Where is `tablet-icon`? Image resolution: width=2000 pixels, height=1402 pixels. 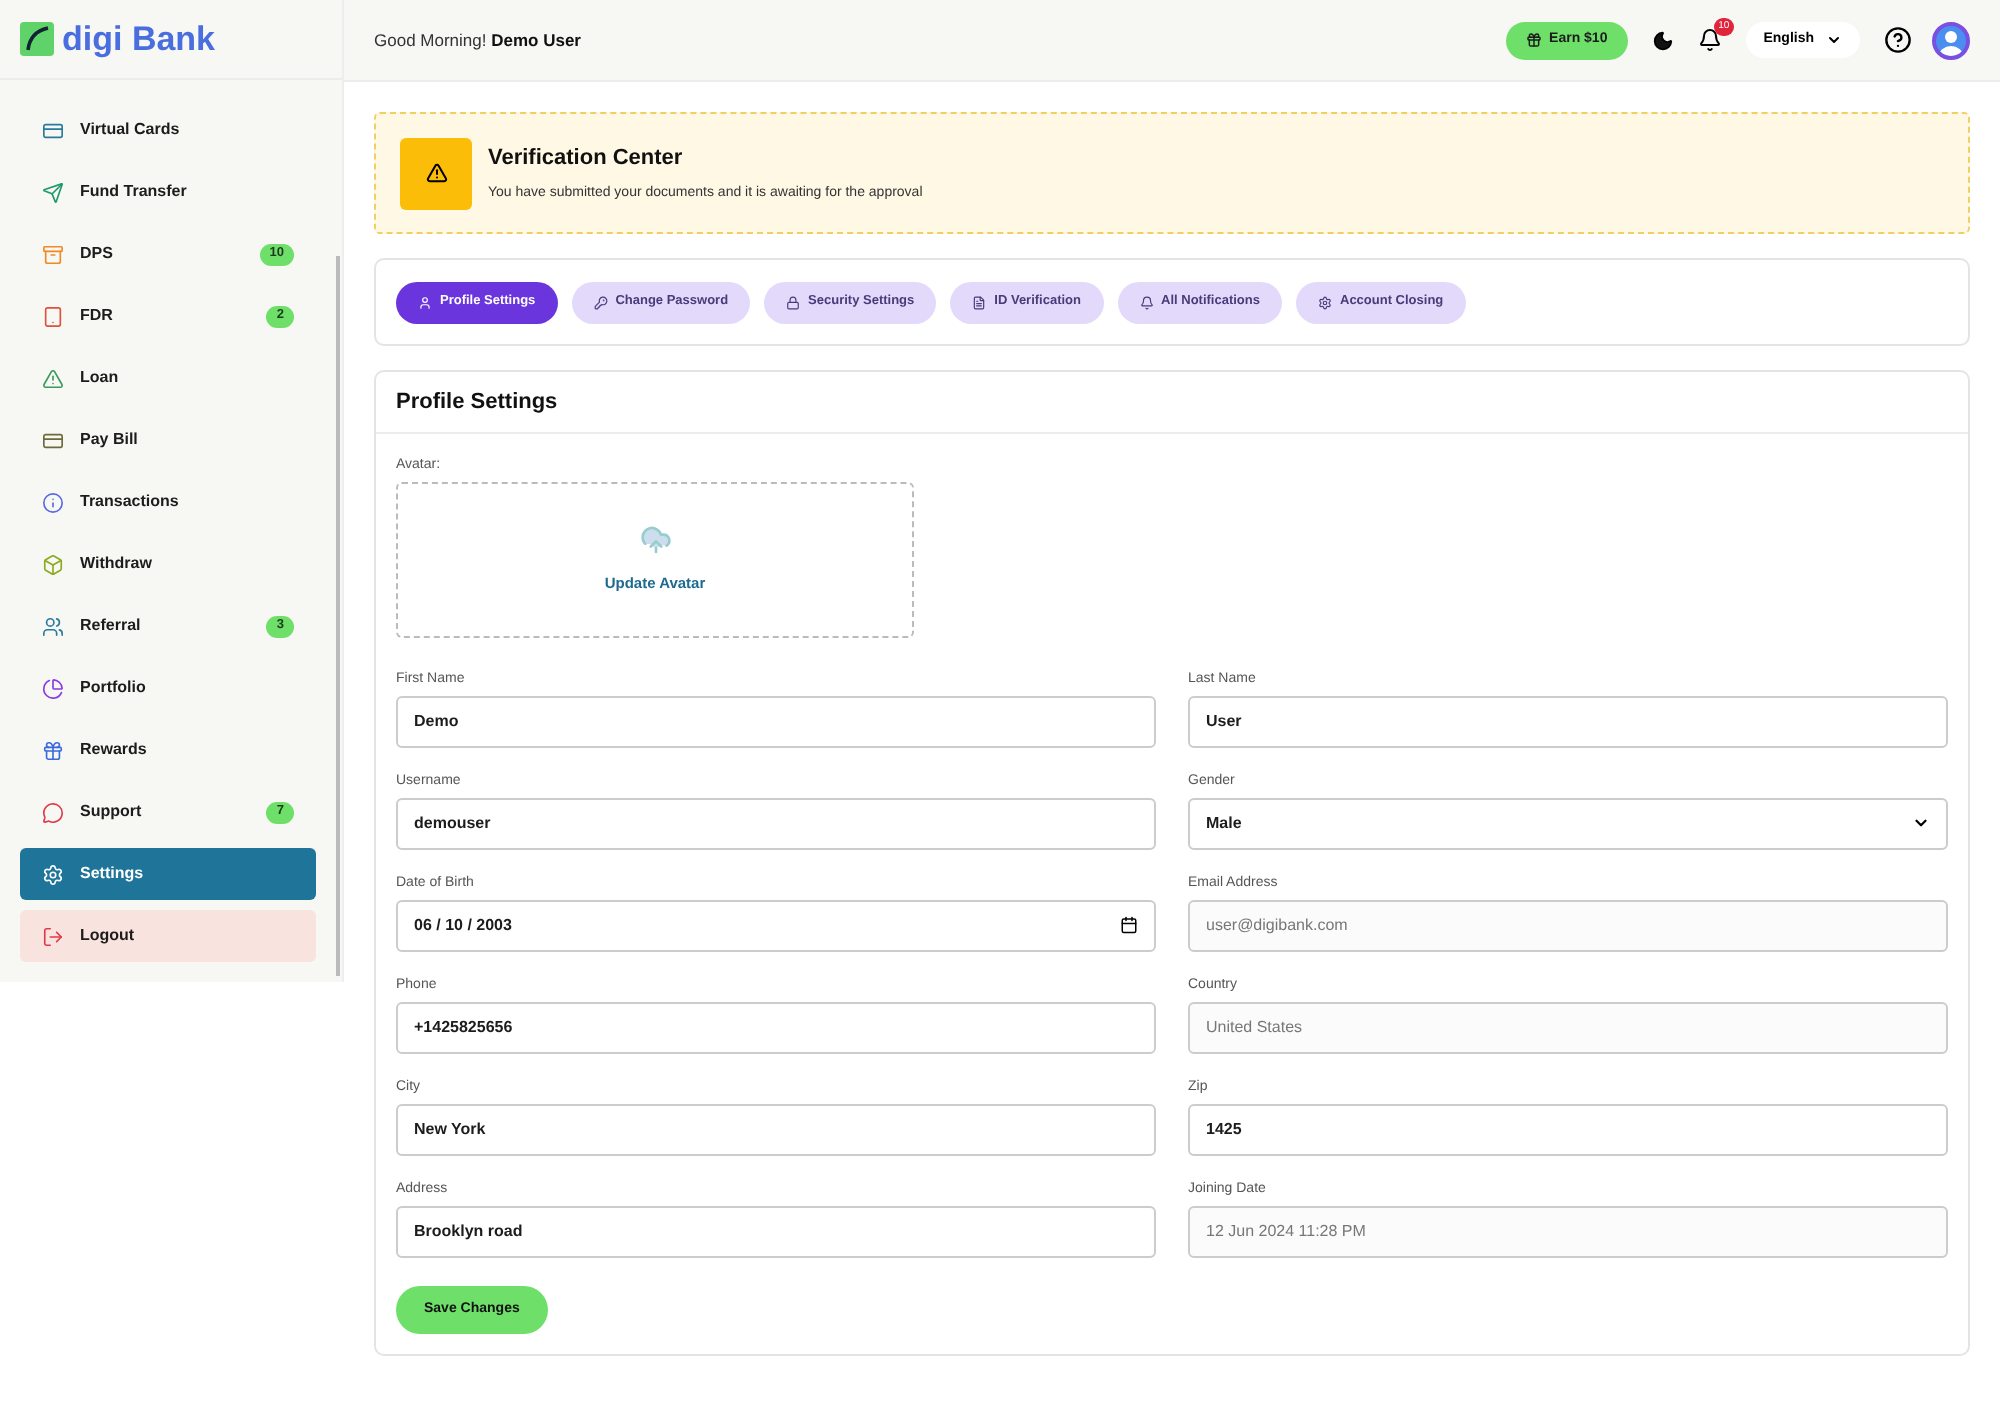
tablet-icon is located at coordinates (53, 316).